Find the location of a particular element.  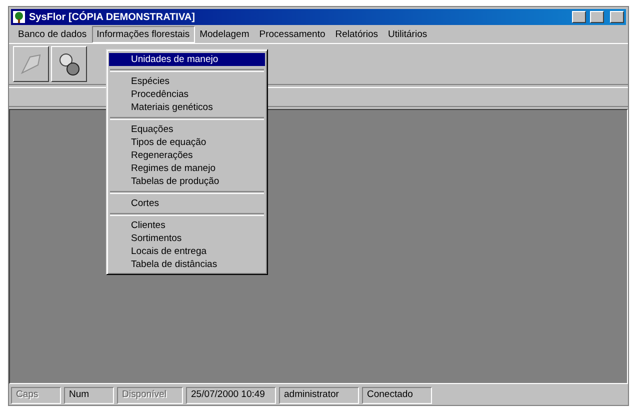

maximize-button is located at coordinates (597, 17).